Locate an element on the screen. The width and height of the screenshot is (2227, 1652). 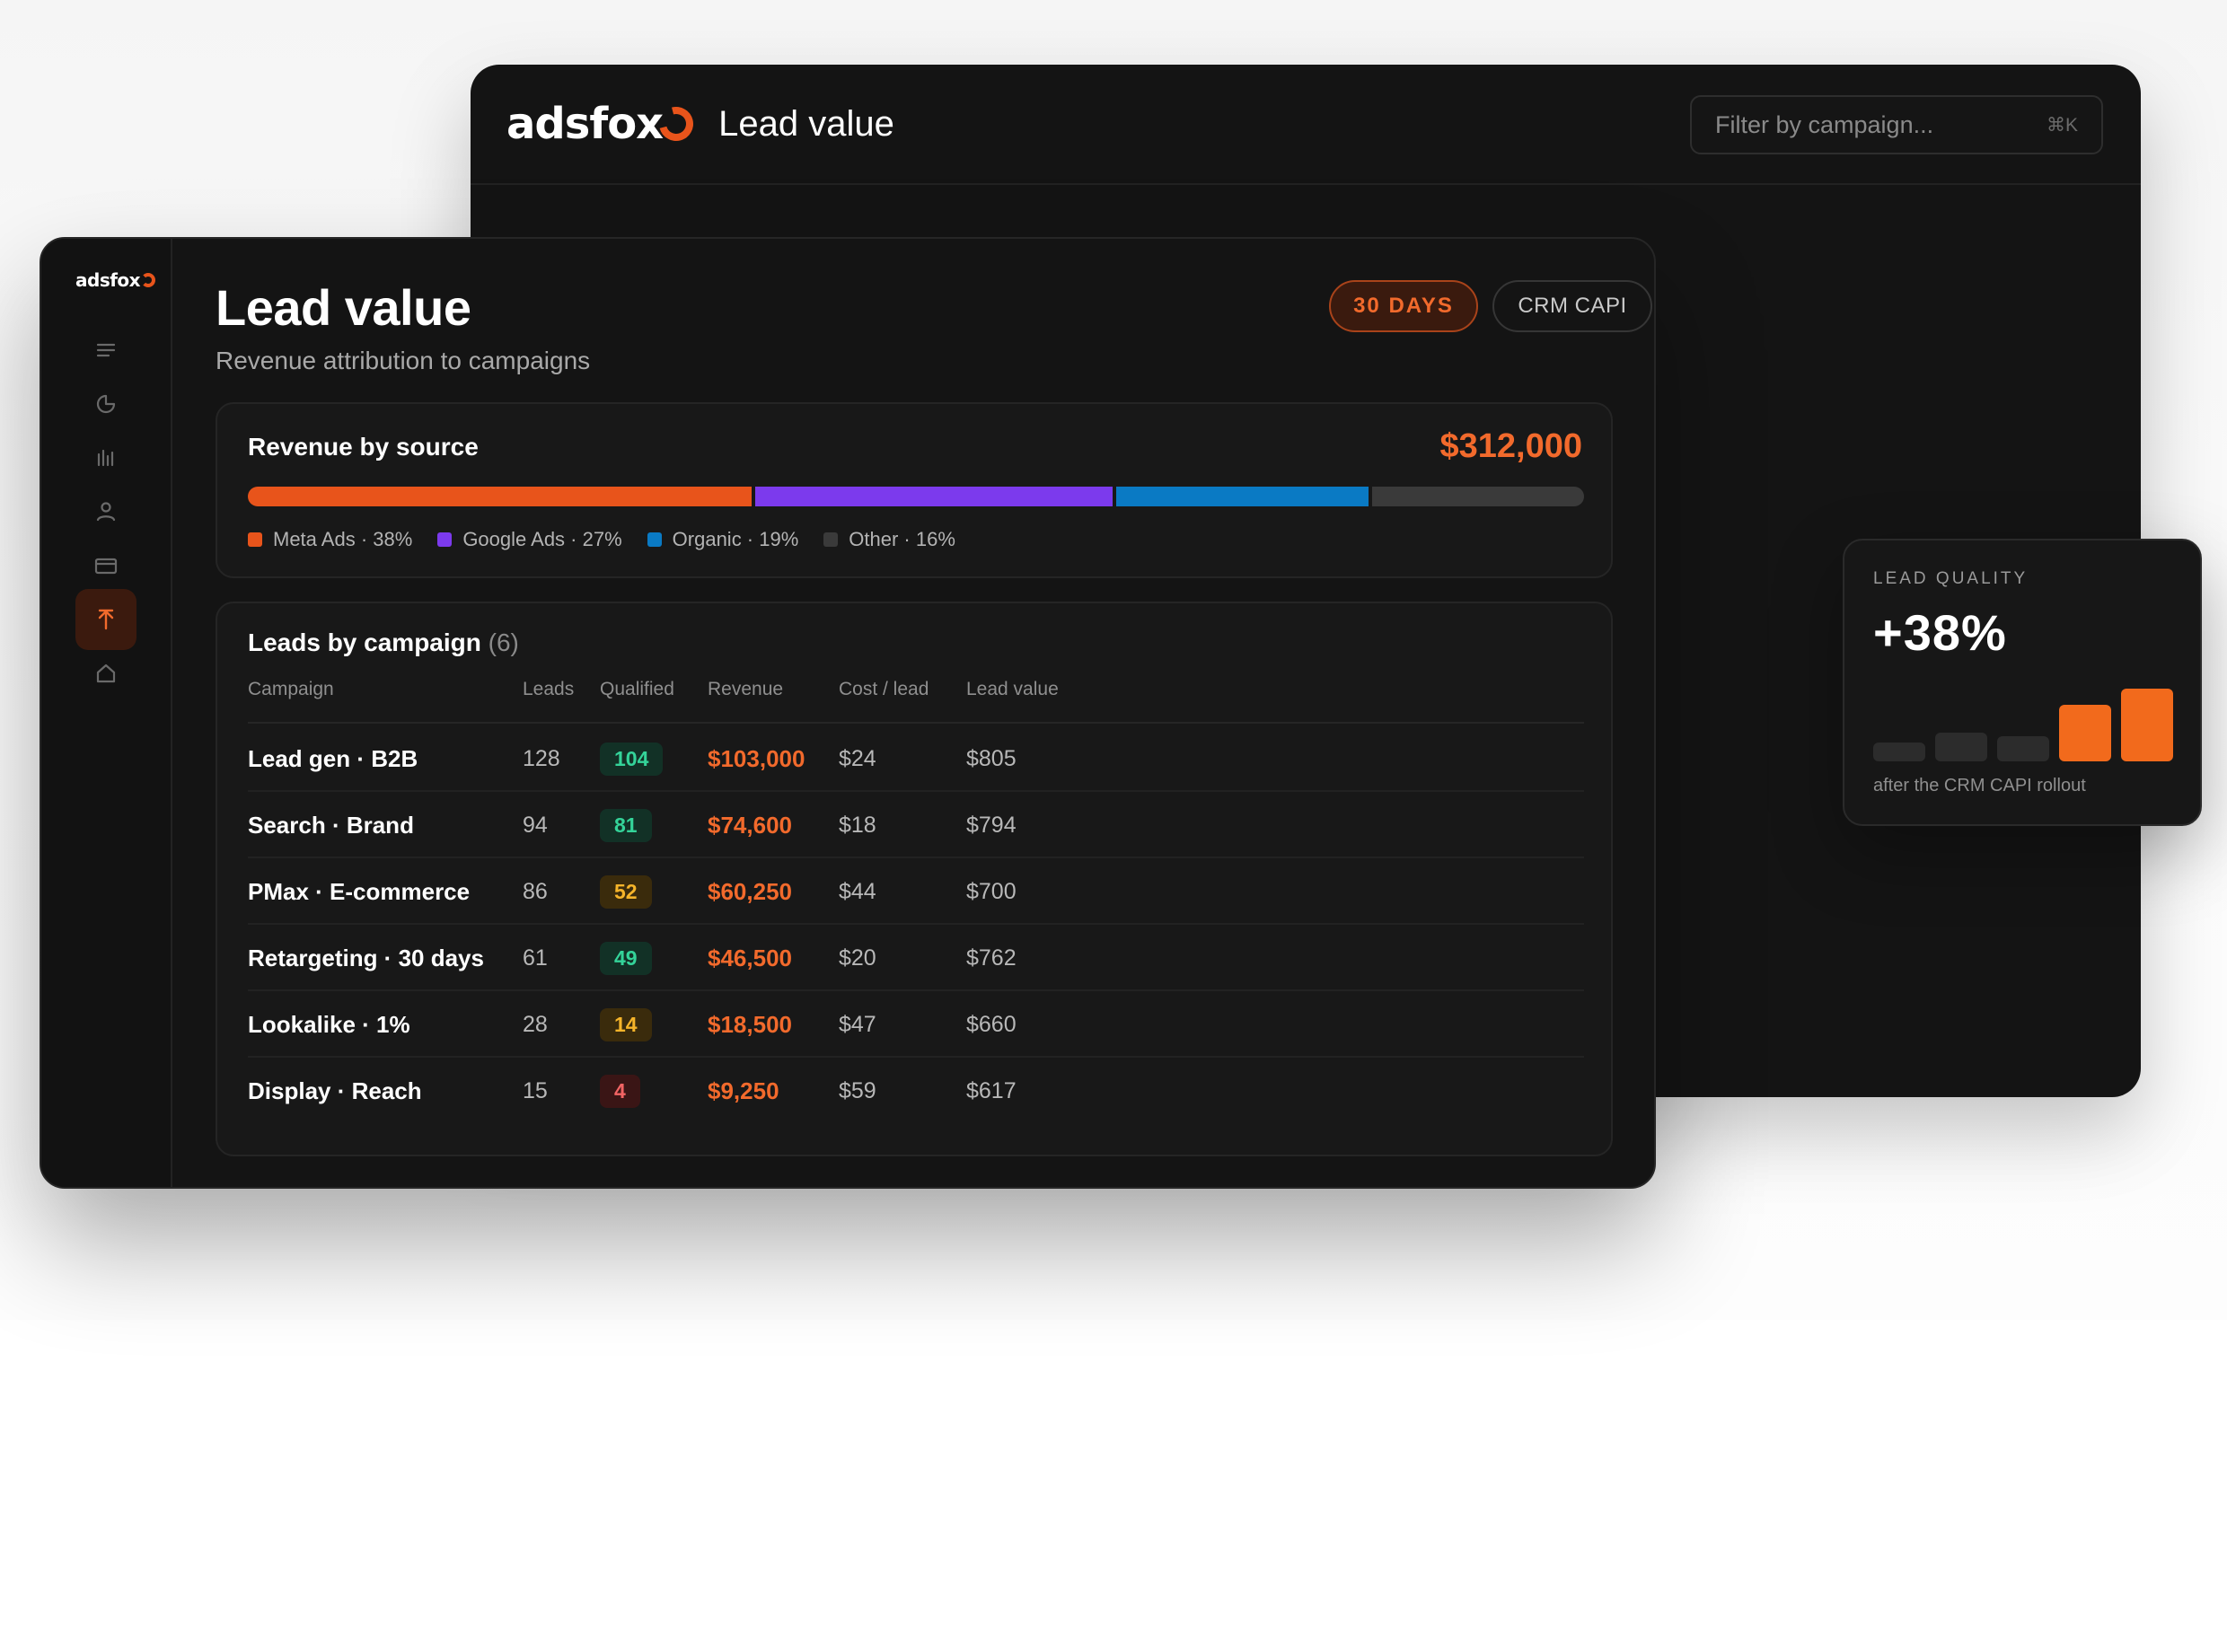
user-icon is located at coordinates (106, 512).